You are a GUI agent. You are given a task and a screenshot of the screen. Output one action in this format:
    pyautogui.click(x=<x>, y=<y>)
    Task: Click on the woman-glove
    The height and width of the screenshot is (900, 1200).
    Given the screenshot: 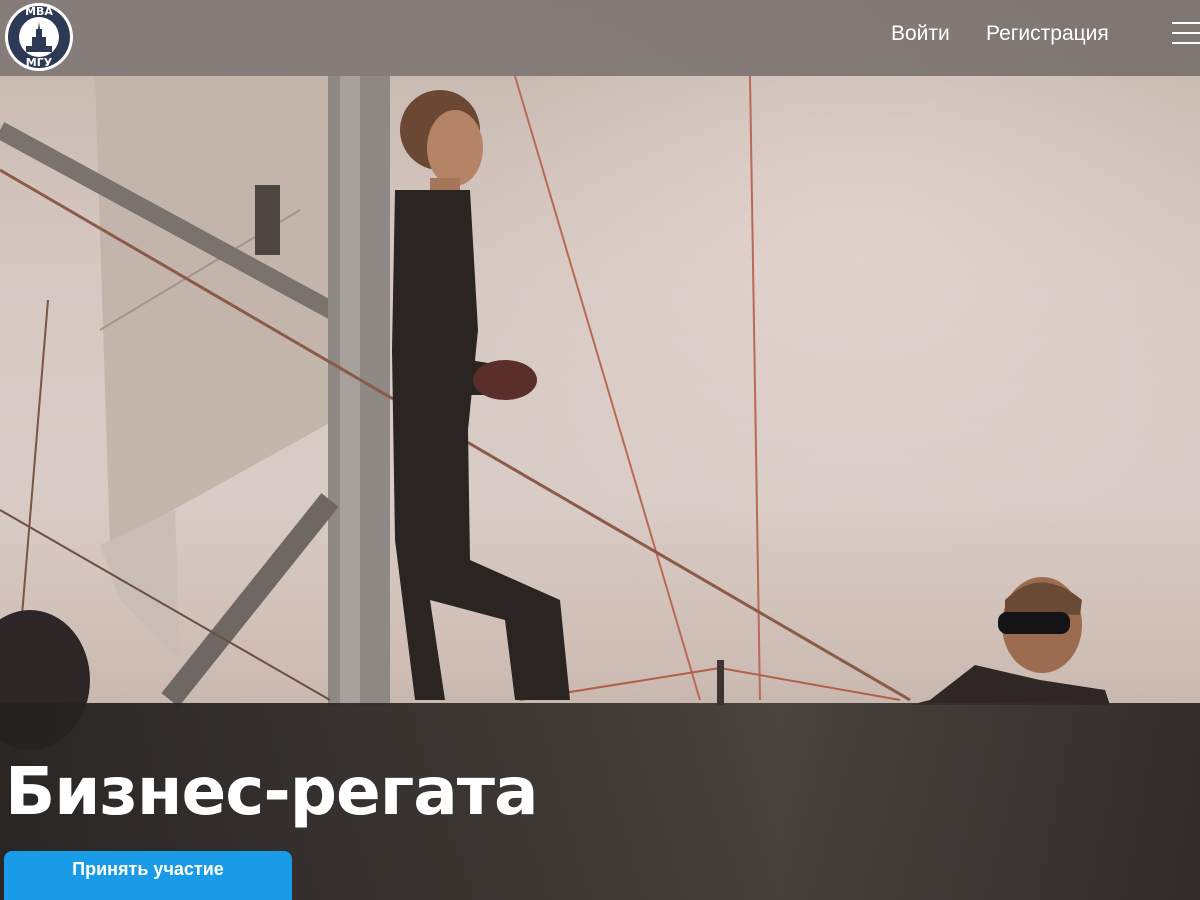 What is the action you would take?
    pyautogui.click(x=505, y=380)
    